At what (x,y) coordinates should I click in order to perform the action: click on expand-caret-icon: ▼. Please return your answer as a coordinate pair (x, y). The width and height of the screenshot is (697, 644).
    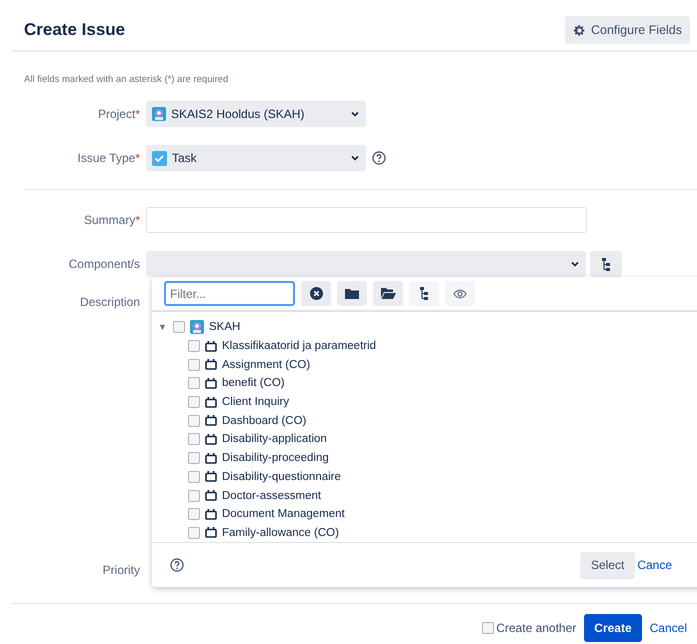
    Looking at the image, I should click on (163, 327).